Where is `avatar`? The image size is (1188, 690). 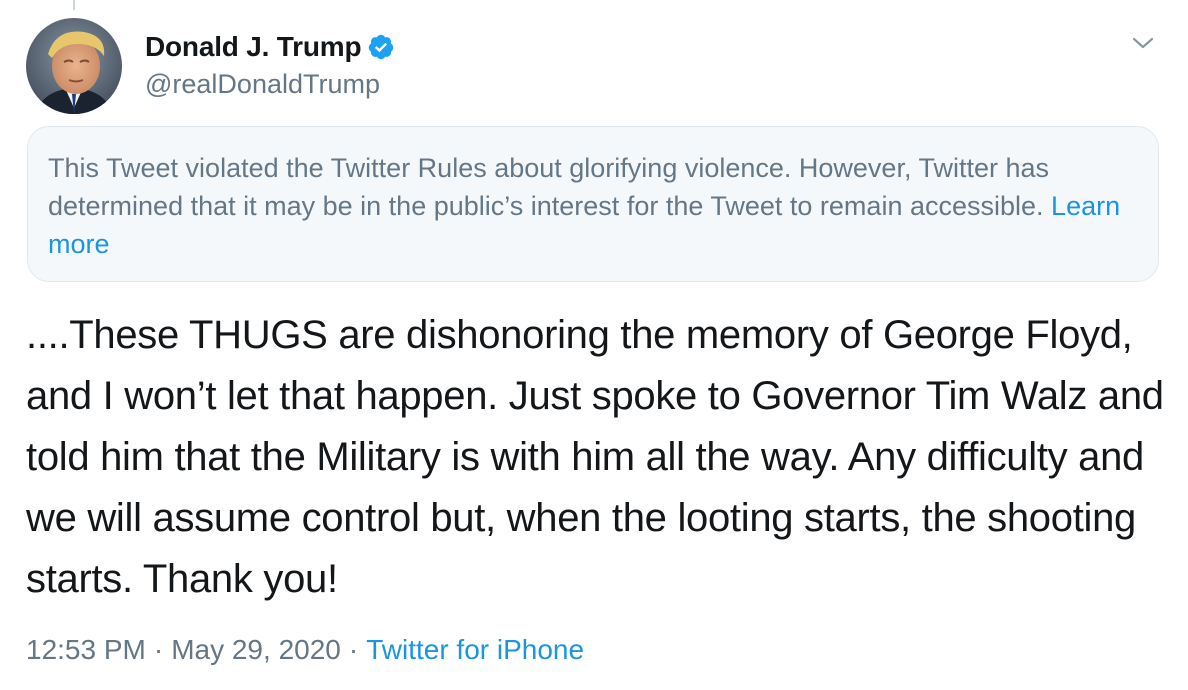
avatar is located at coordinates (74, 66).